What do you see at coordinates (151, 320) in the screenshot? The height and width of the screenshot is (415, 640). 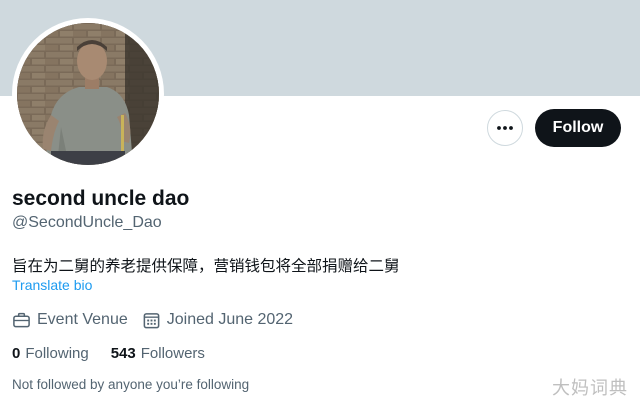 I see `calendar-icon` at bounding box center [151, 320].